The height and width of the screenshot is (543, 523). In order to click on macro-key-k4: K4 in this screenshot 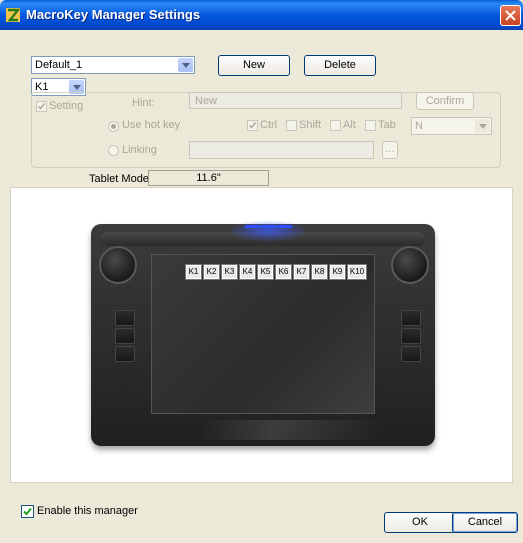, I will do `click(247, 272)`.